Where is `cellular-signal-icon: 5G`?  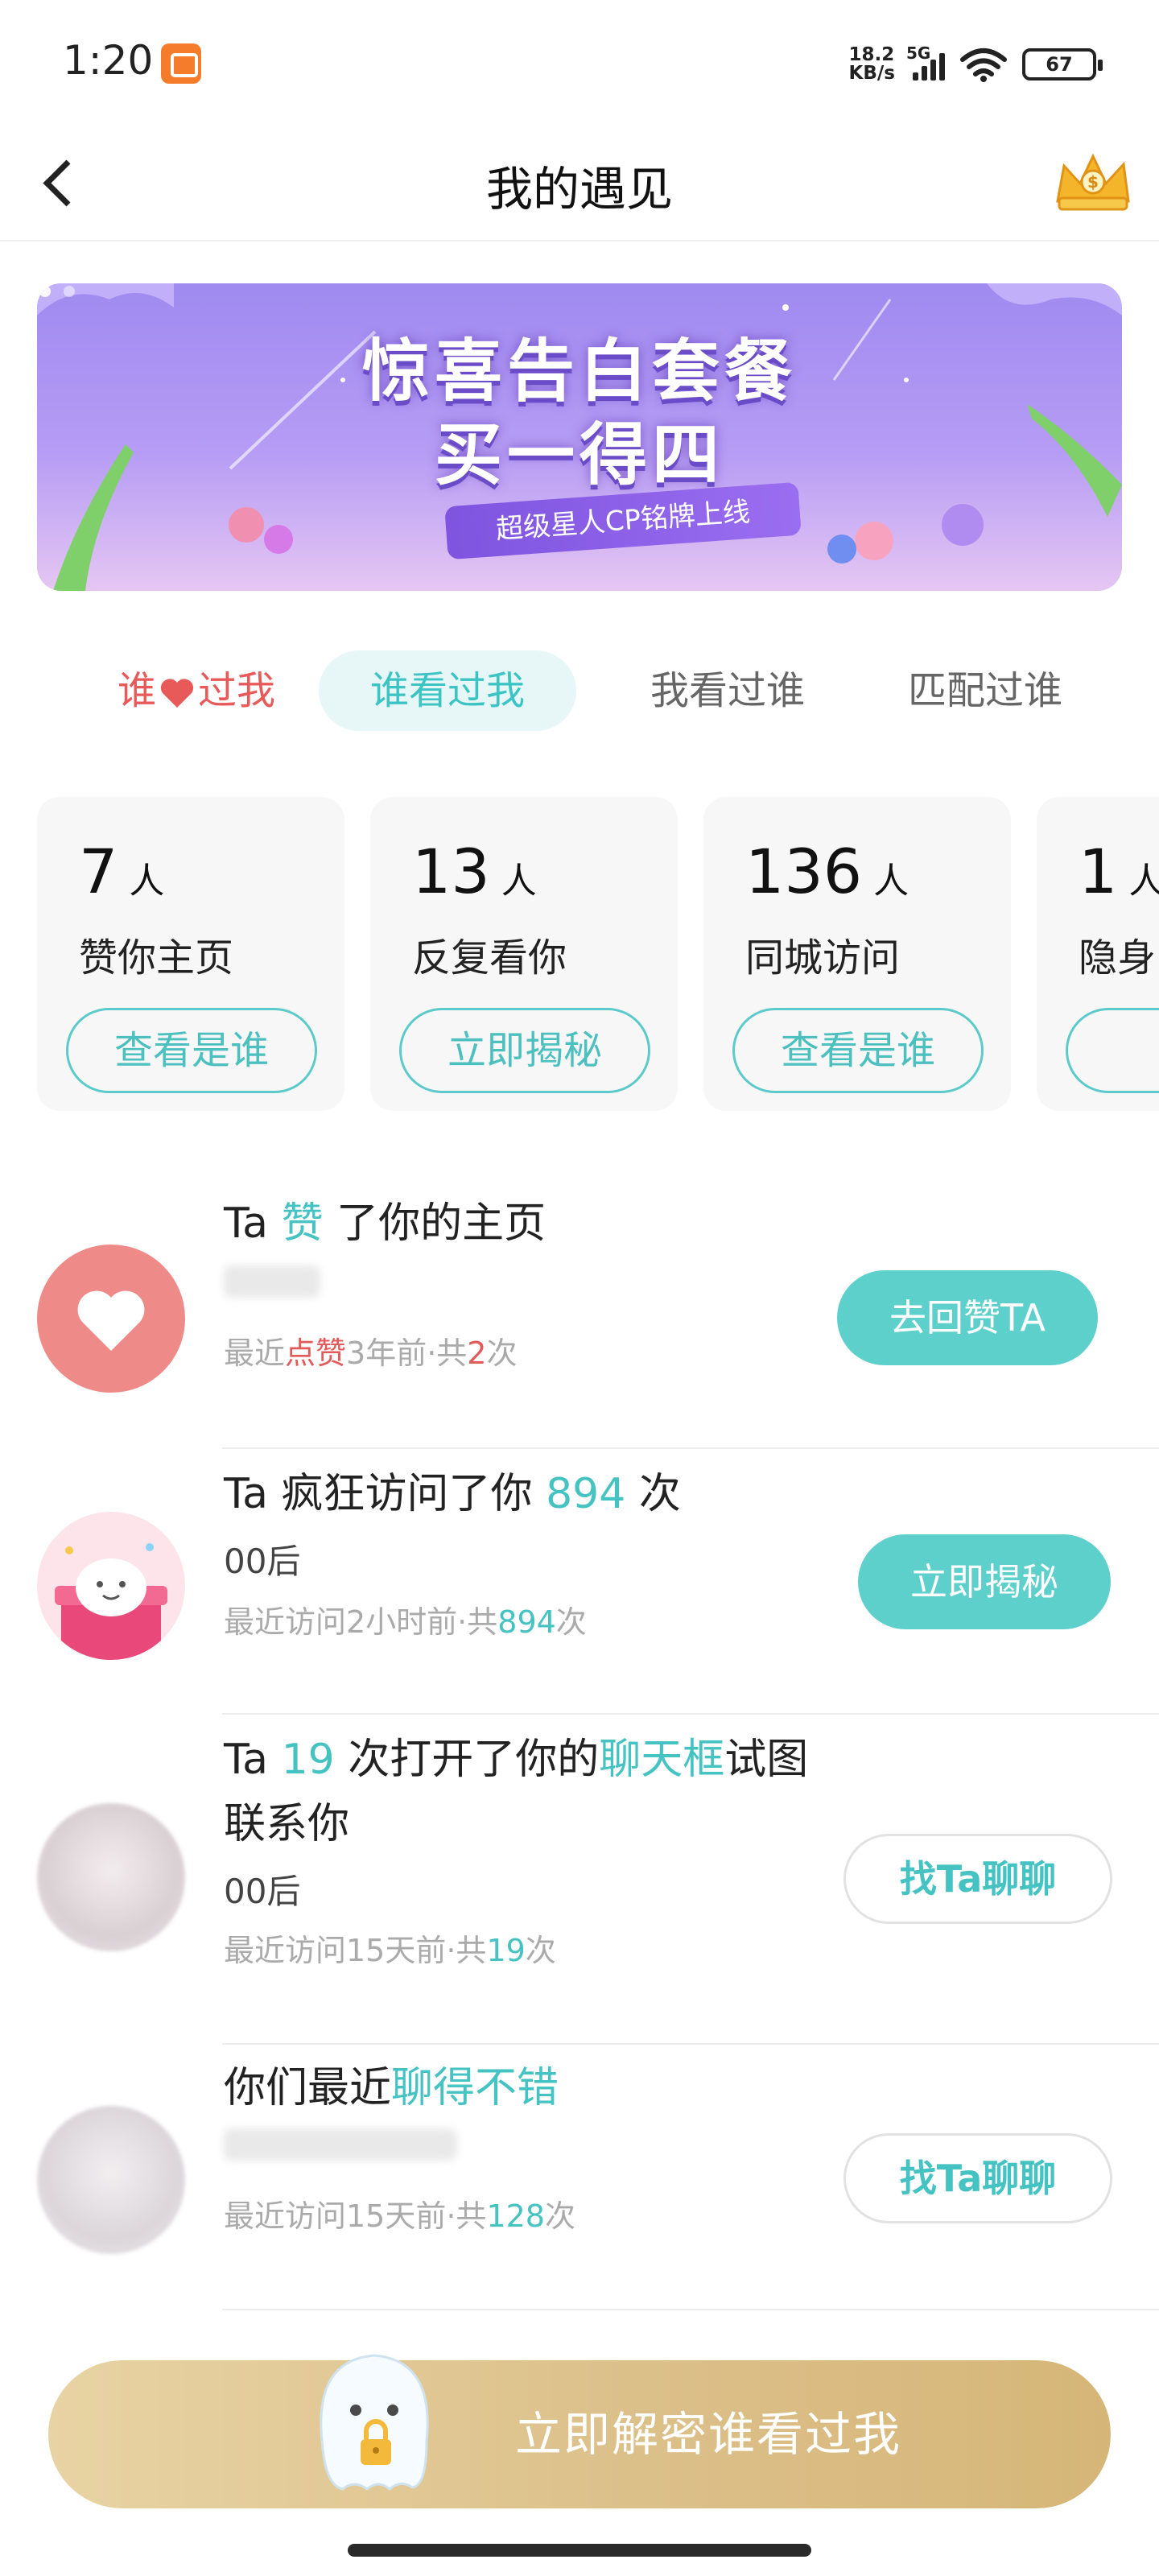 cellular-signal-icon: 5G is located at coordinates (925, 61).